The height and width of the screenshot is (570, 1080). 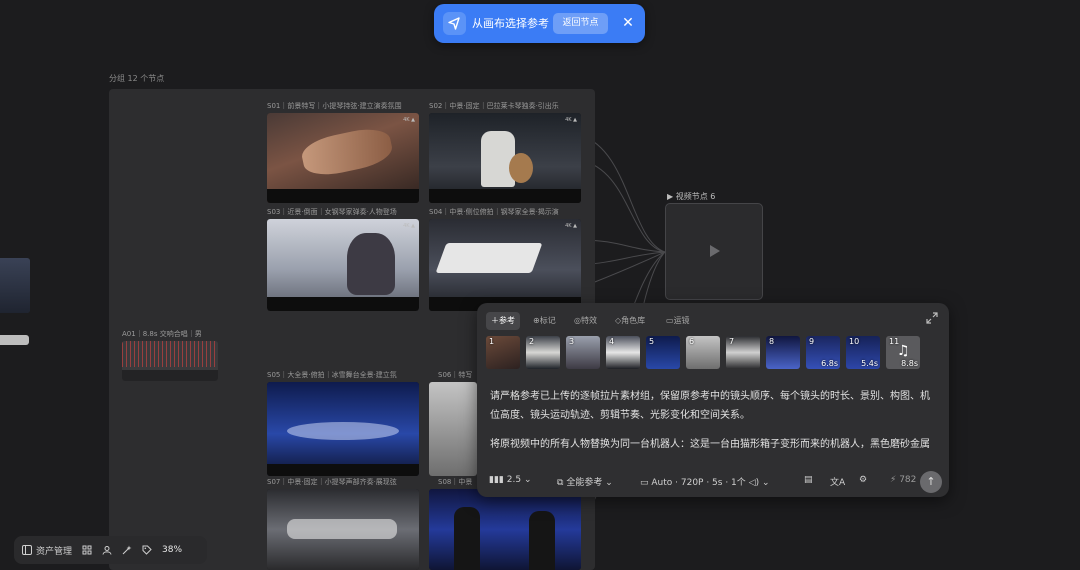 What do you see at coordinates (808, 480) in the screenshot?
I see `prompt-template-icon: ▤` at bounding box center [808, 480].